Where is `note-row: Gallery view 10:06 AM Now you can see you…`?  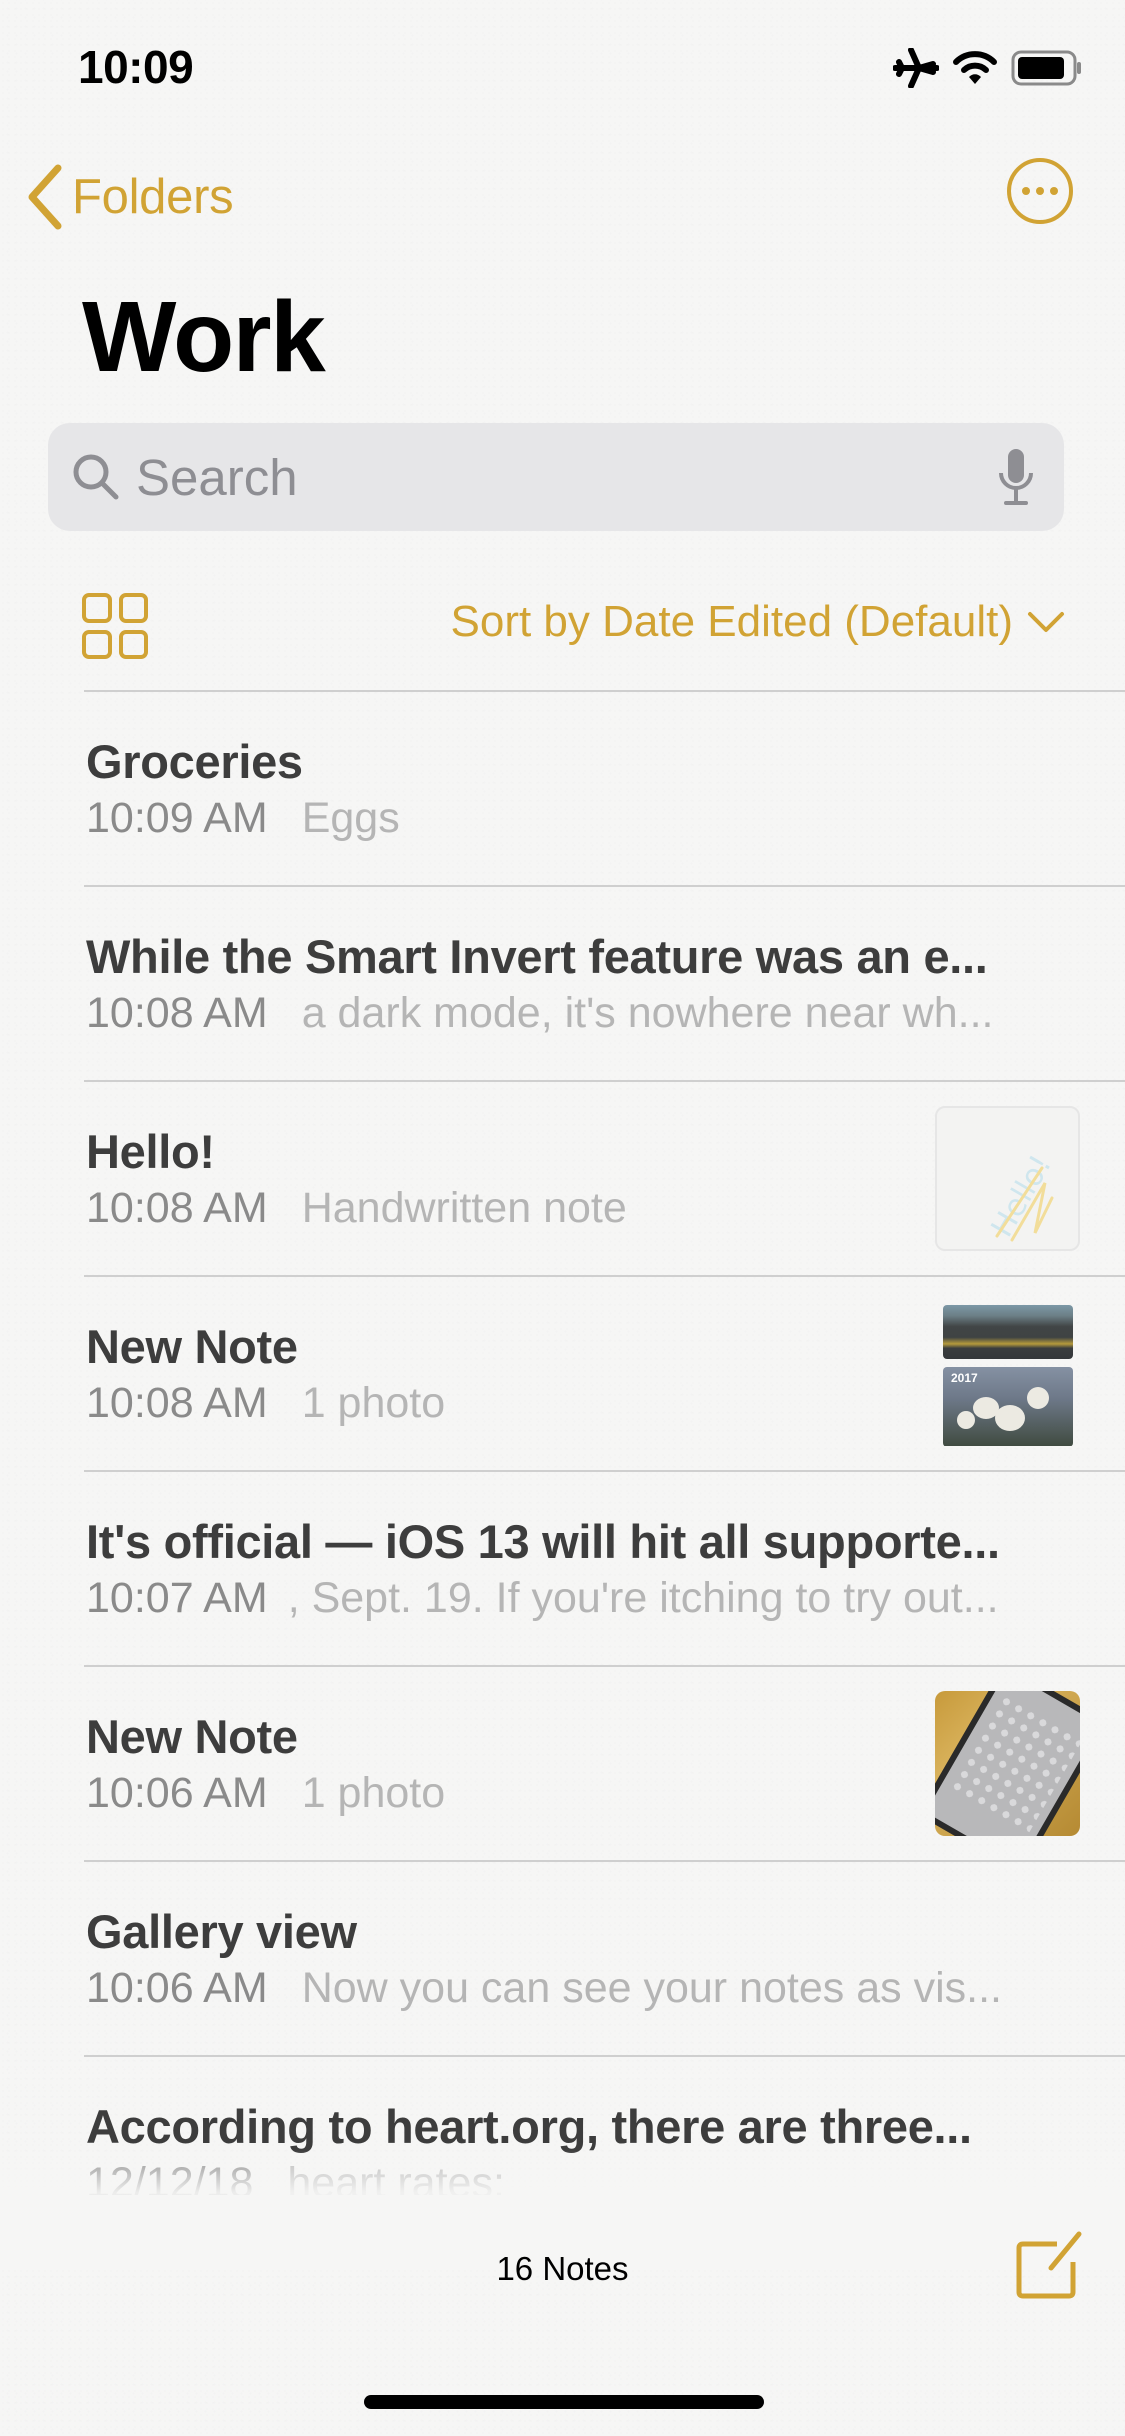 note-row: Gallery view 10:06 AM Now you can see you… is located at coordinates (604, 1957).